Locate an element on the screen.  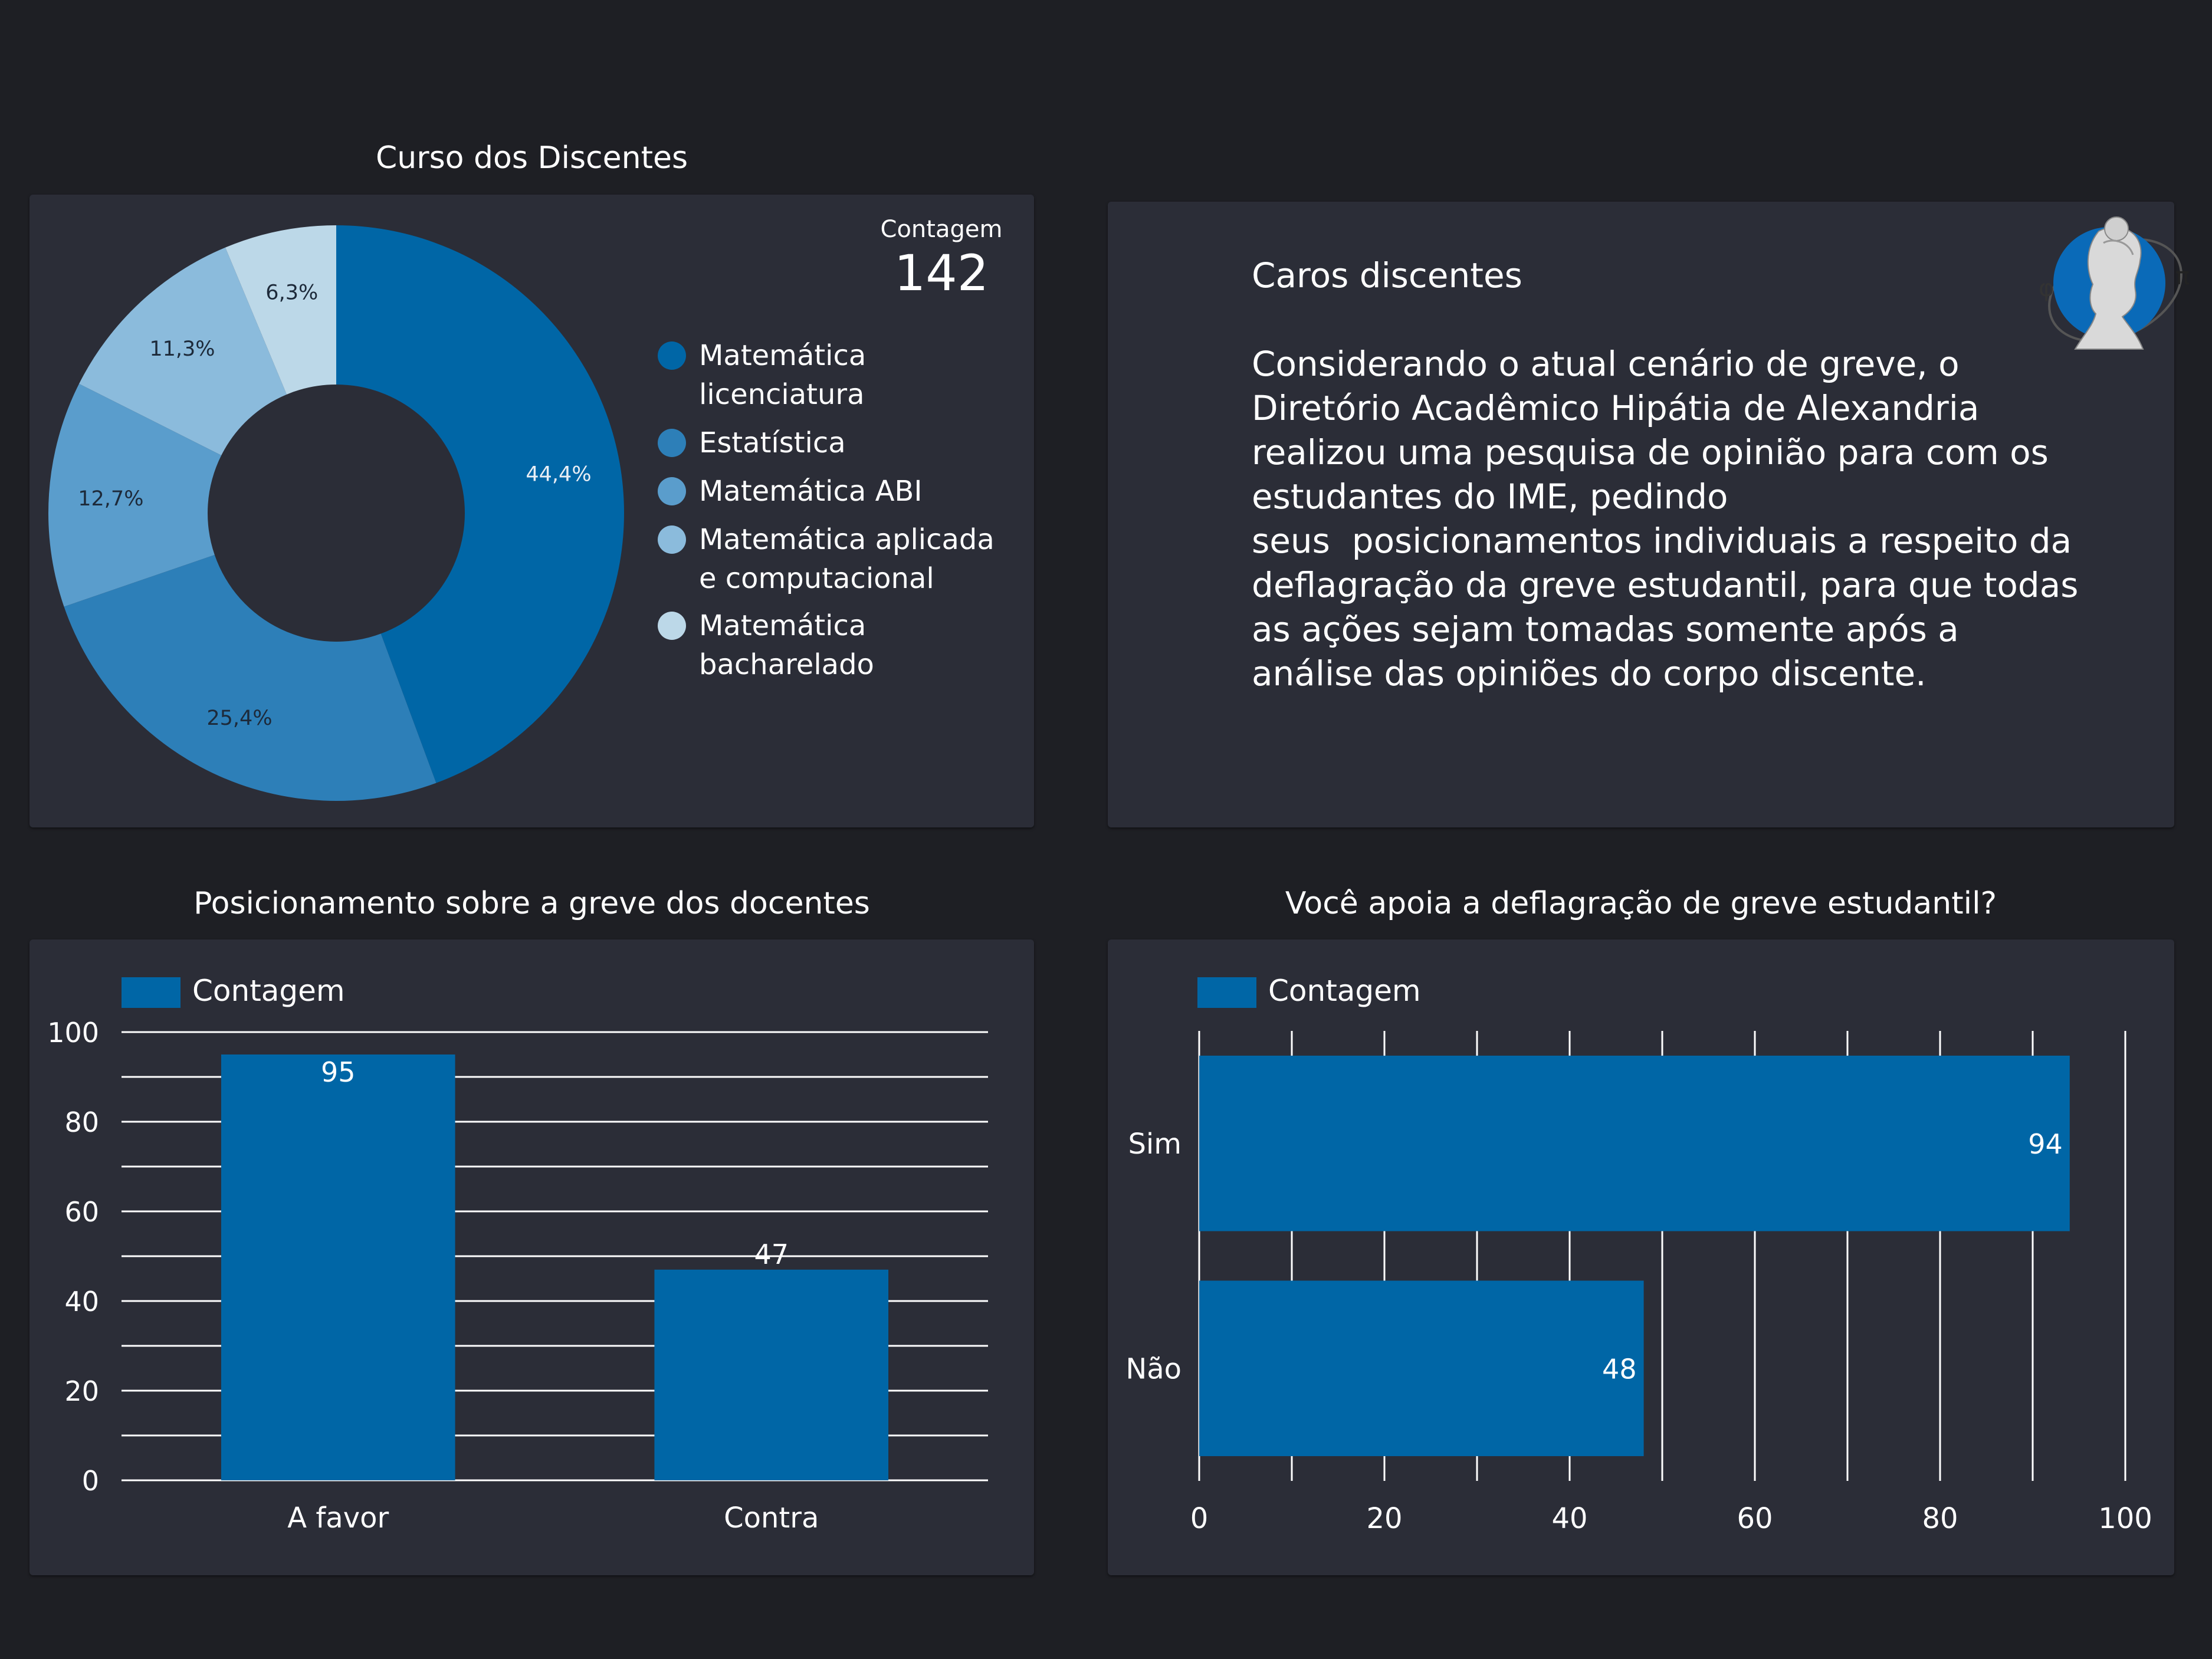
x-tick-label: 60 is located at coordinates (1755, 1519).